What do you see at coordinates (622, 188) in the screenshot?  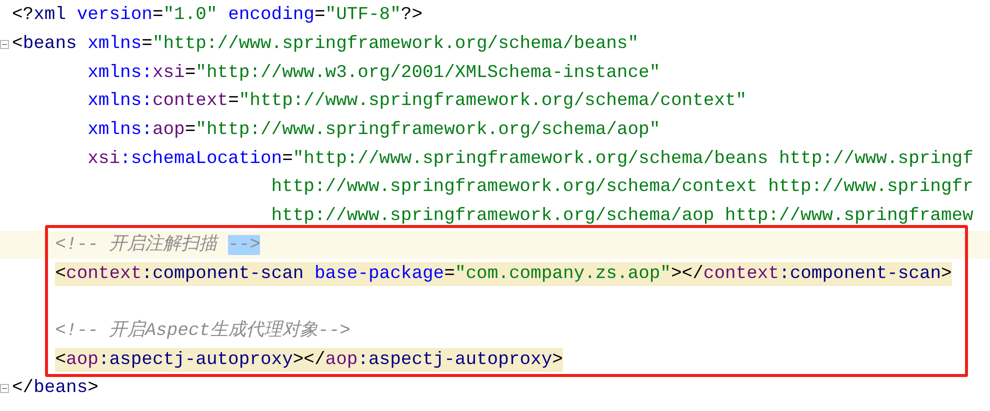 I see `code-line: http://www.springframework.org/schema/context http://www.springfr` at bounding box center [622, 188].